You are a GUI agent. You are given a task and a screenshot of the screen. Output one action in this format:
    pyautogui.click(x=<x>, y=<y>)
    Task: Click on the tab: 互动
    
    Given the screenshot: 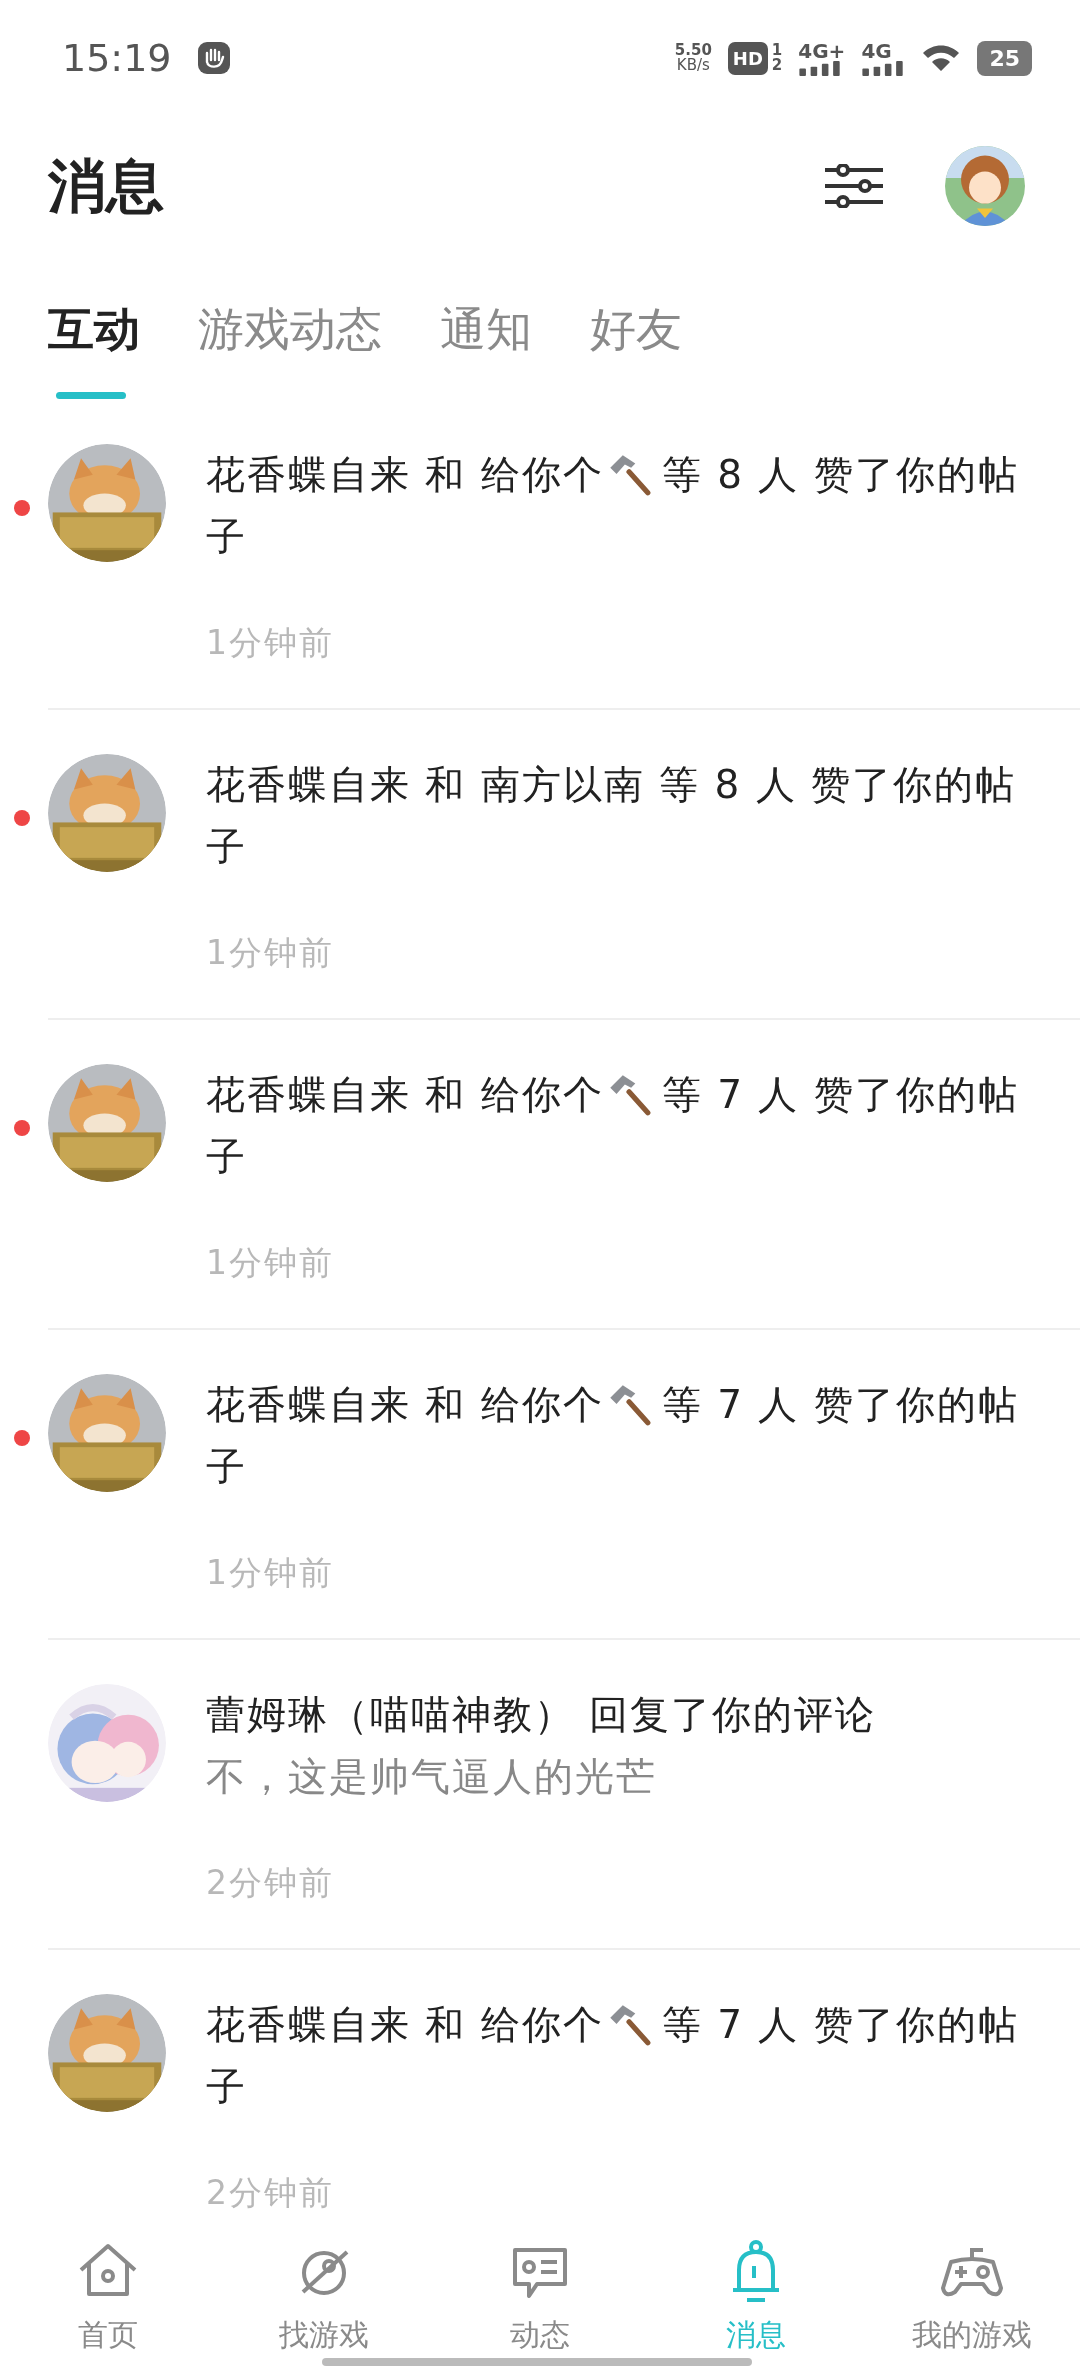 What is the action you would take?
    pyautogui.click(x=94, y=330)
    